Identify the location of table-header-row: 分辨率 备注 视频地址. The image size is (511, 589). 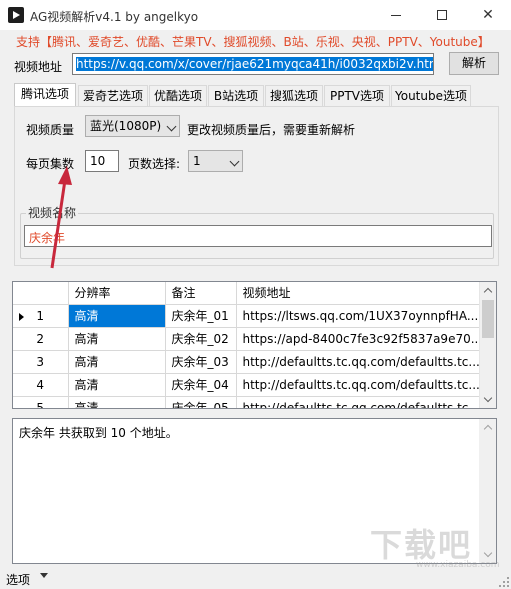
(247, 293).